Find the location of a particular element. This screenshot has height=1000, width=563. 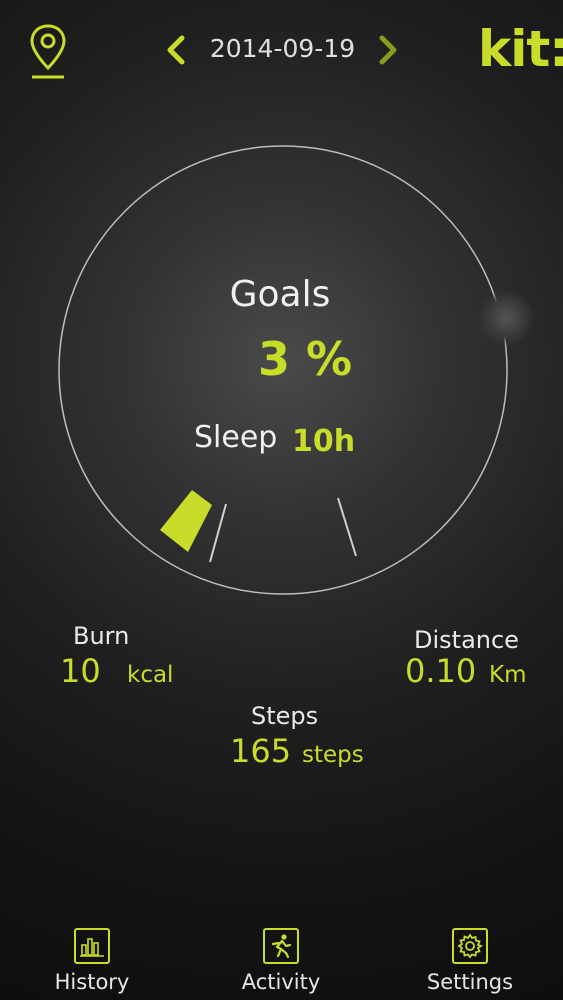

dial-tick-right is located at coordinates (347, 527).